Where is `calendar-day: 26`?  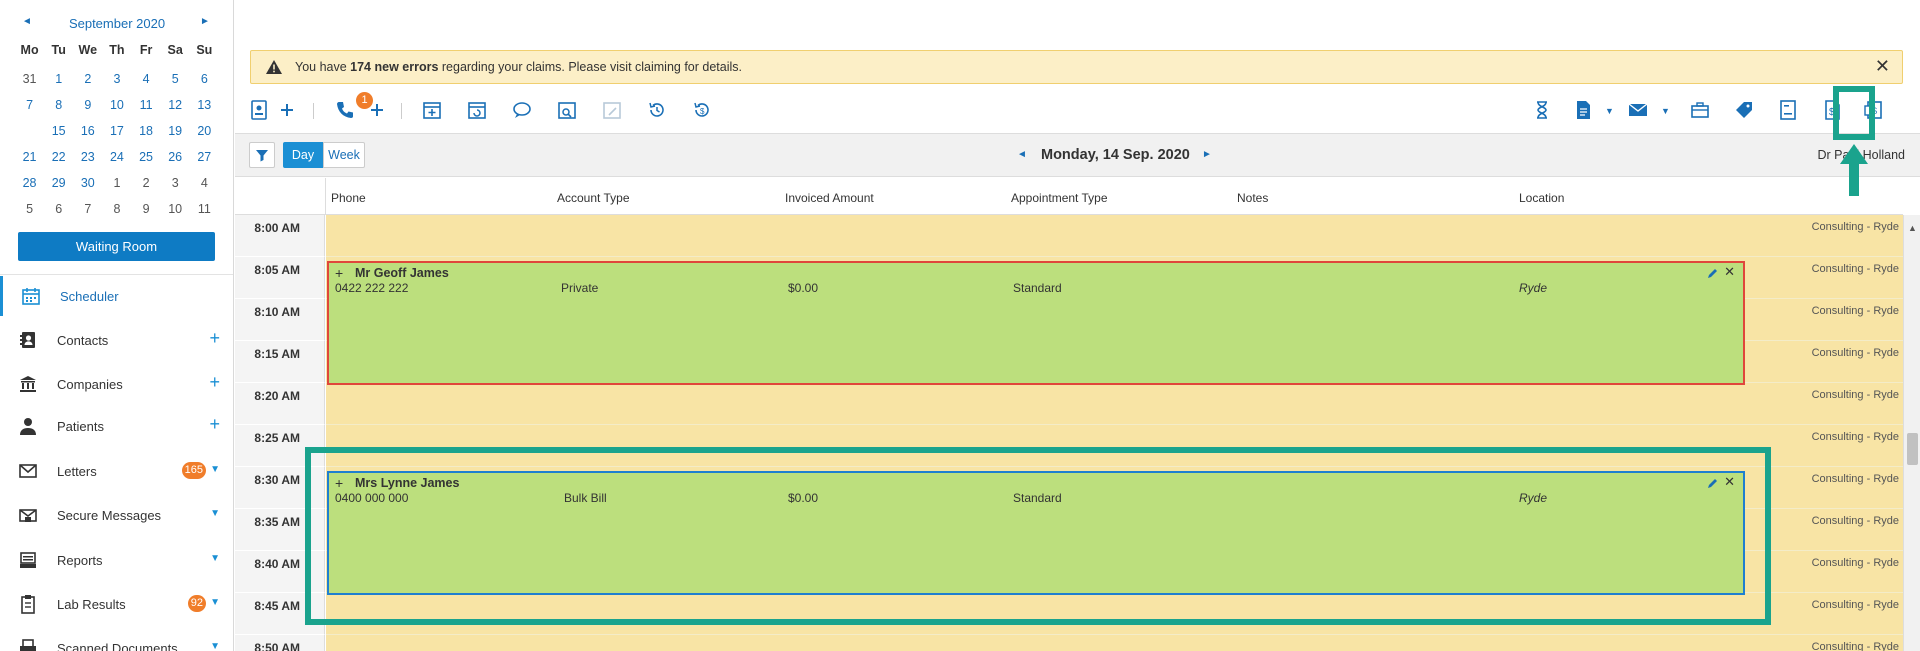 calendar-day: 26 is located at coordinates (175, 157).